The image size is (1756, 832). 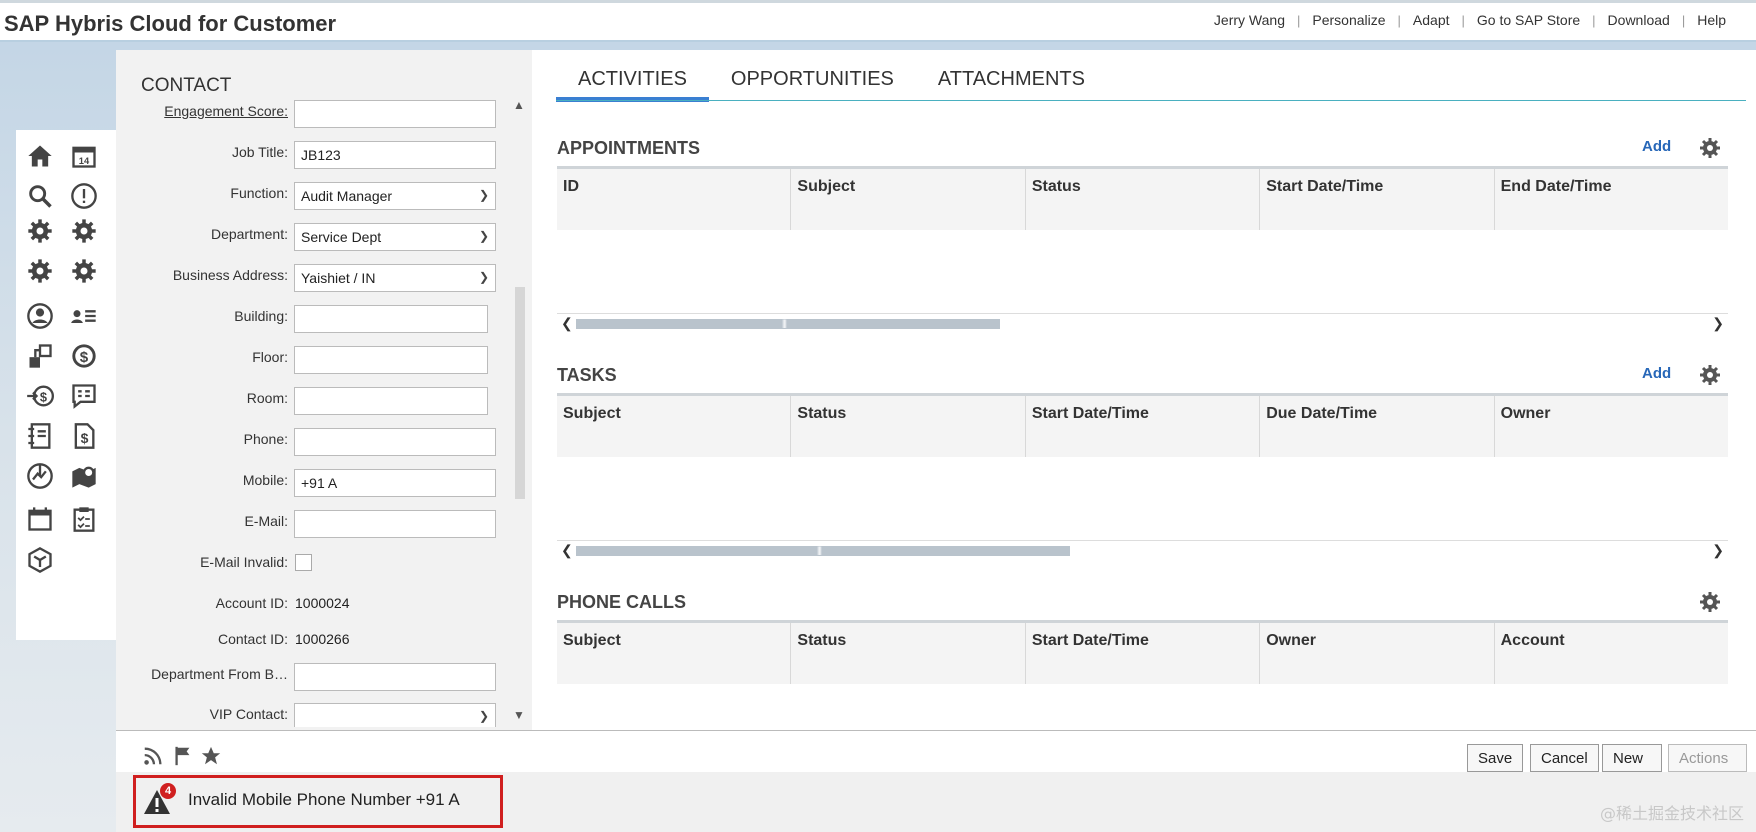 What do you see at coordinates (251, 603) in the screenshot?
I see `account-id-label: Account ID:` at bounding box center [251, 603].